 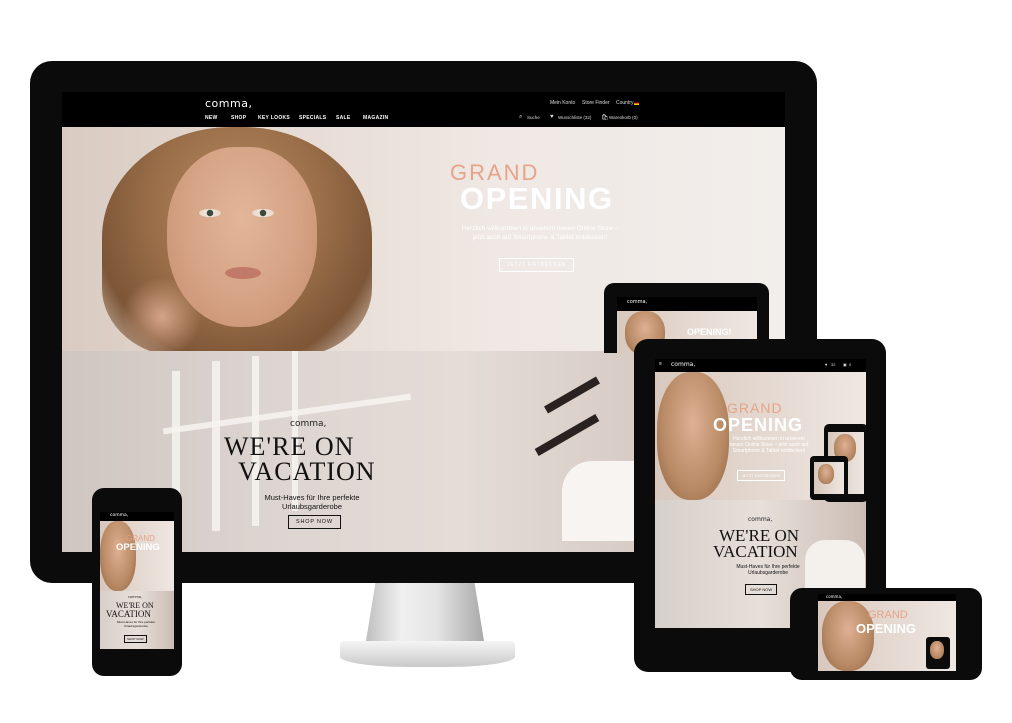 What do you see at coordinates (574, 117) in the screenshot?
I see `wishlist-link: Wunschliste (32)` at bounding box center [574, 117].